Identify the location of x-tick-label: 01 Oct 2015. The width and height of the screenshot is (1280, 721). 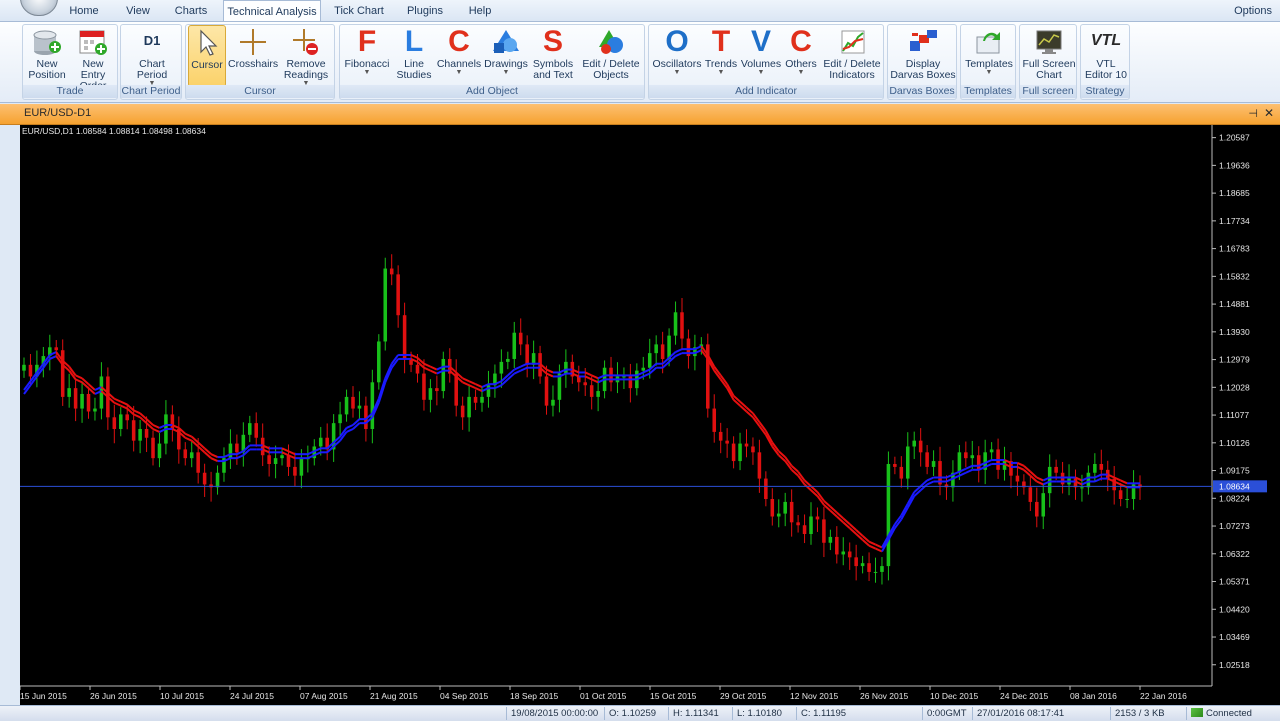
(603, 696).